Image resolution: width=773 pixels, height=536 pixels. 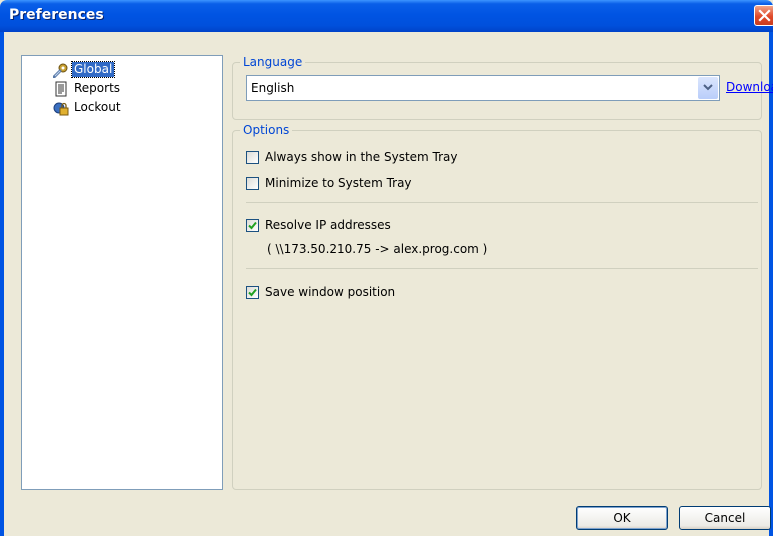 What do you see at coordinates (60, 70) in the screenshot?
I see `wrench-gear-icon` at bounding box center [60, 70].